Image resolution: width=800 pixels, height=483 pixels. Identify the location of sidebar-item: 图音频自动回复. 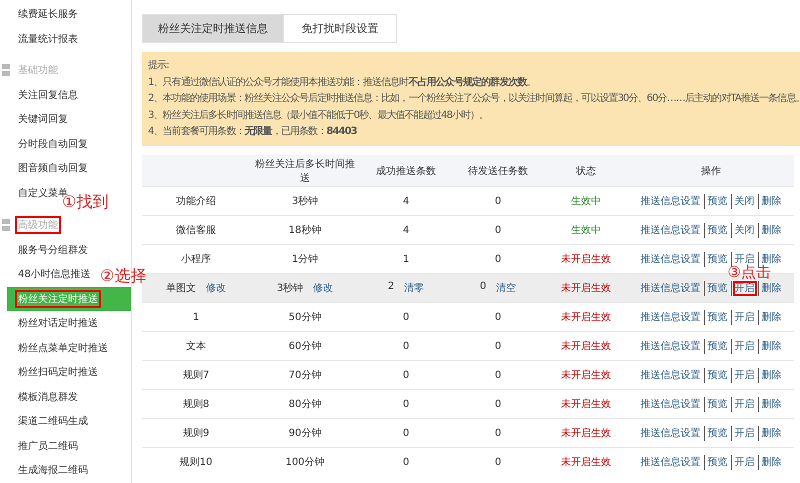
(45, 168).